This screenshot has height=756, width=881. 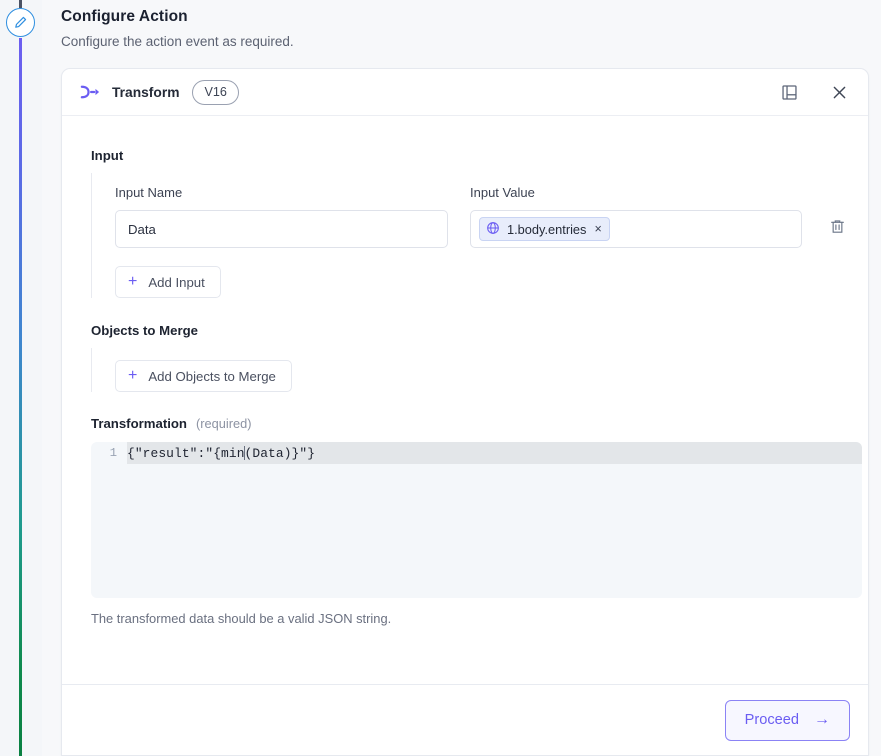 What do you see at coordinates (470, 370) in the screenshot?
I see `merge-group: + Add Objects to Merge` at bounding box center [470, 370].